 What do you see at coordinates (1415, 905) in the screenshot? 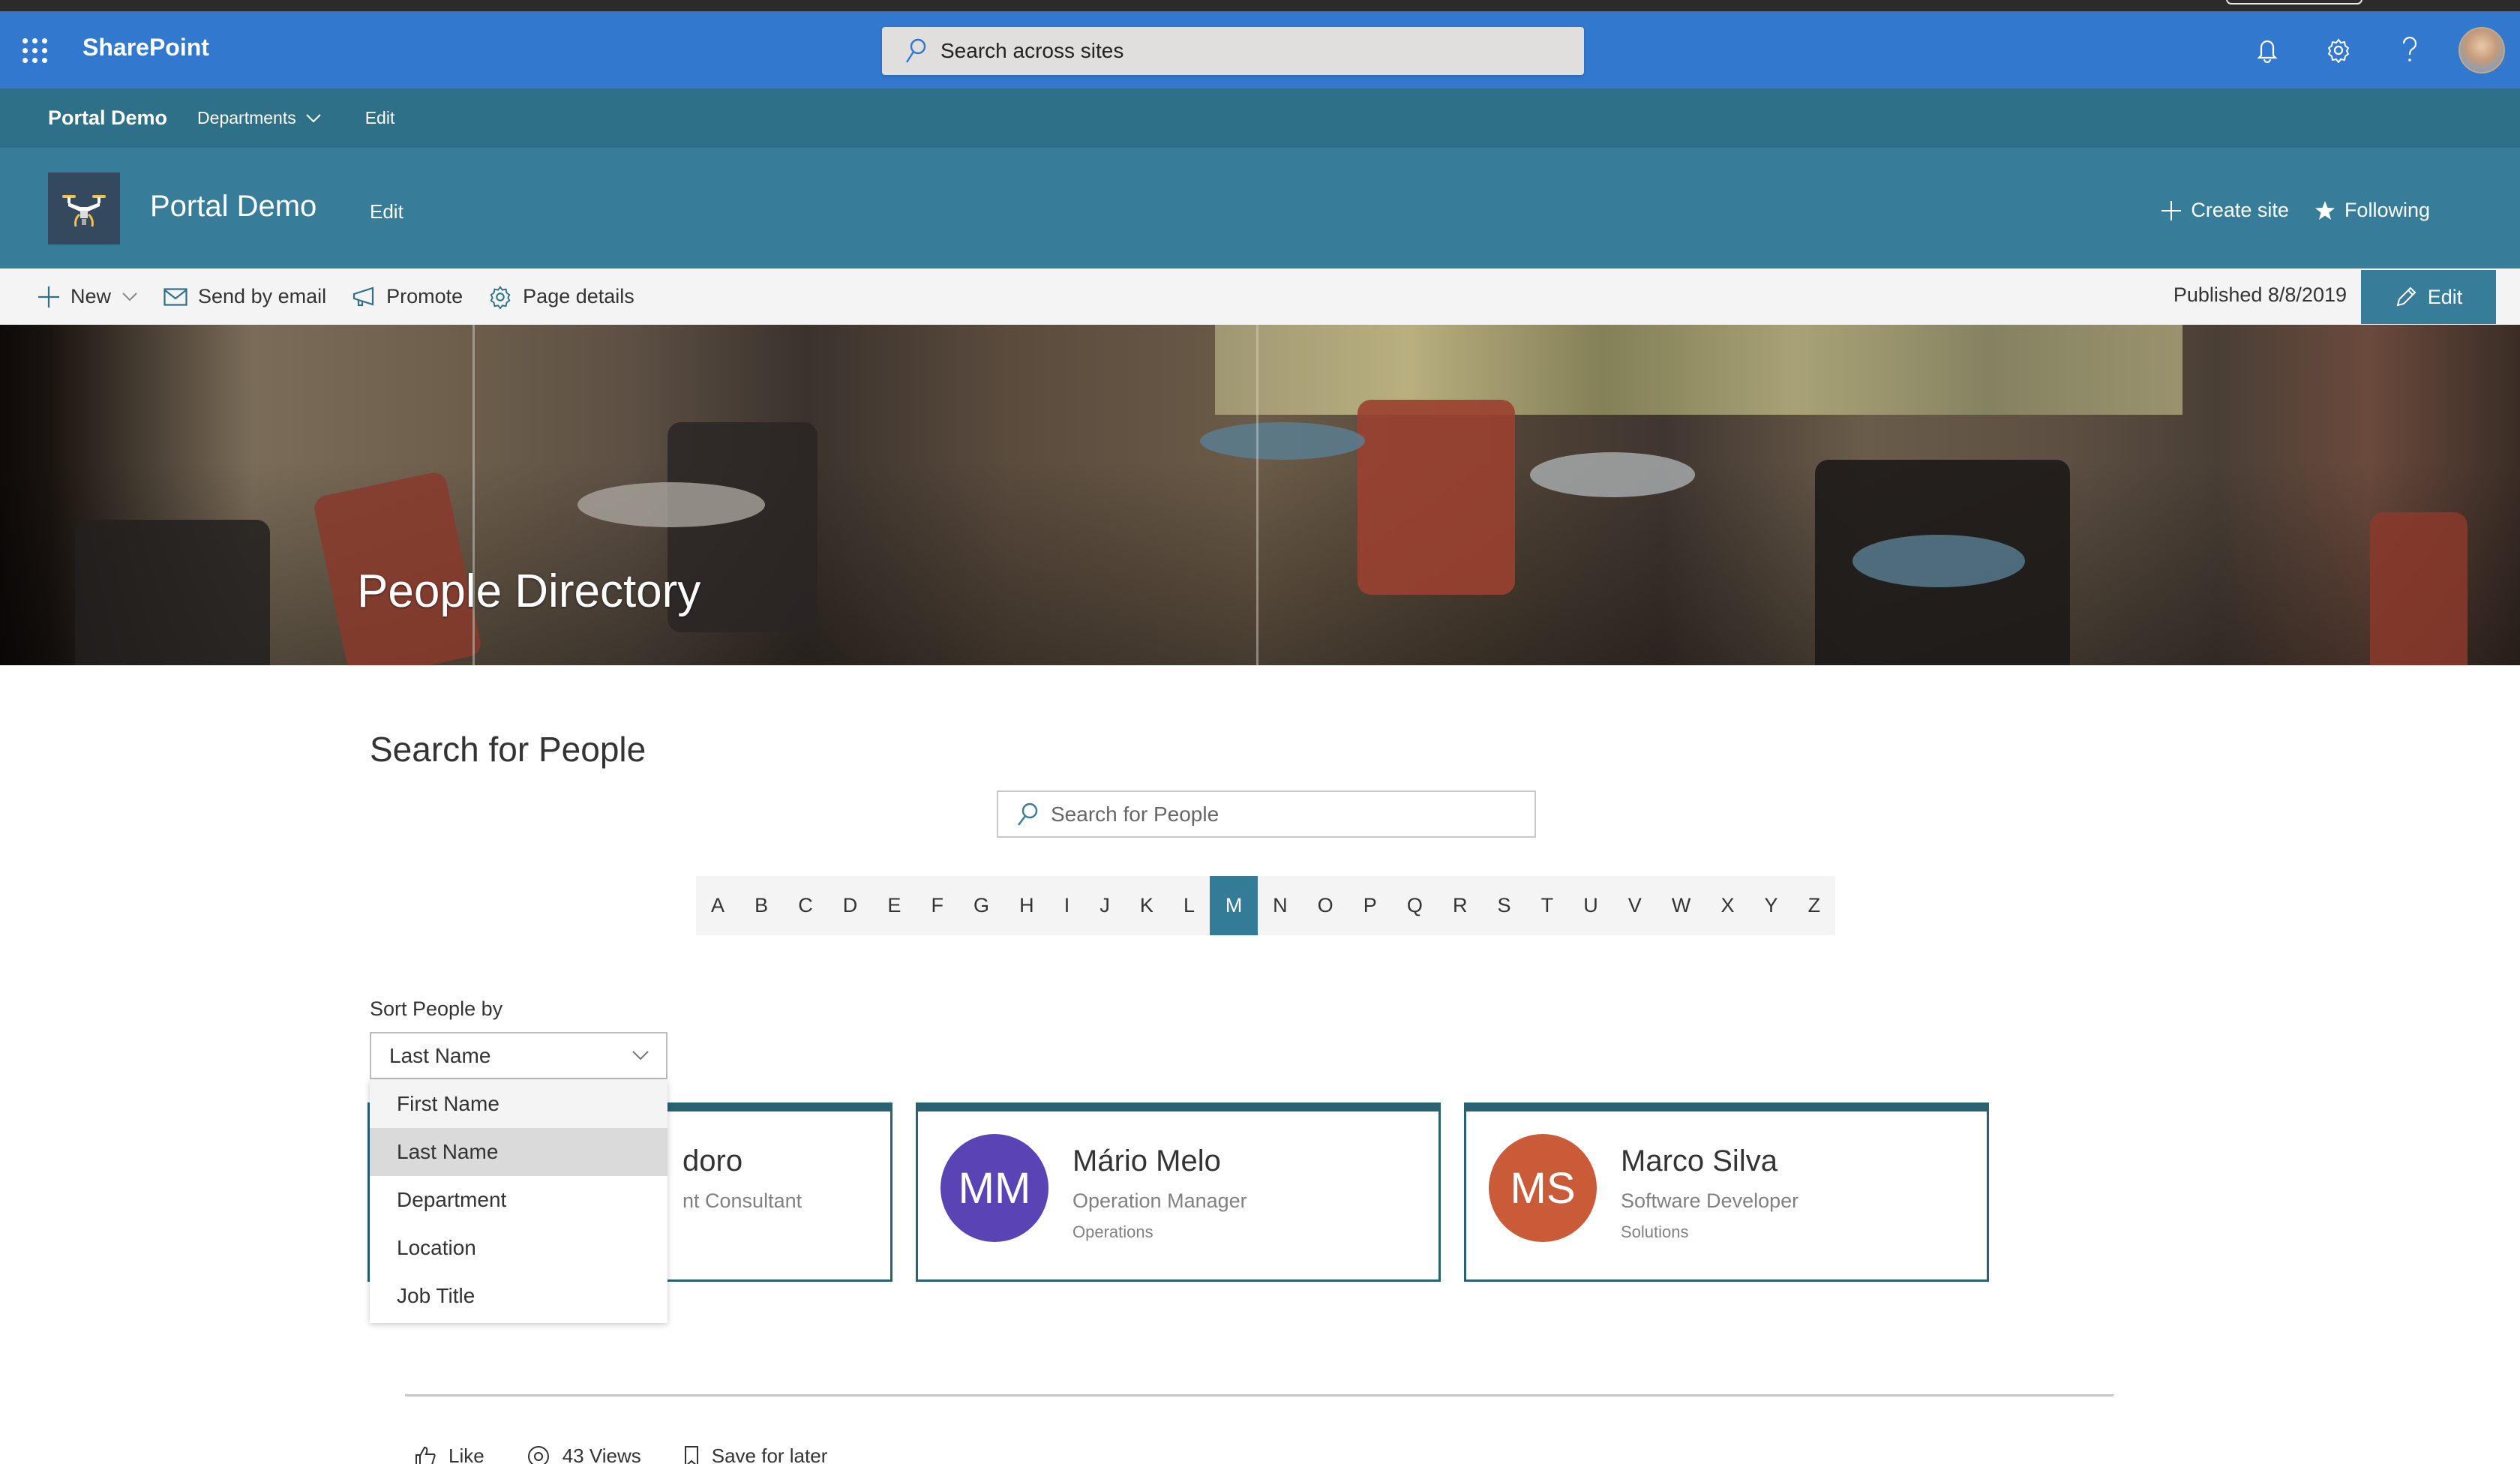
I see `letter-filter-q: Q` at bounding box center [1415, 905].